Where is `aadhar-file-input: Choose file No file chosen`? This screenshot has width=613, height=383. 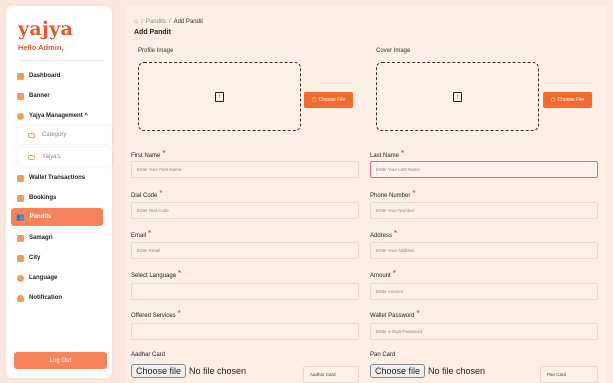 aadhar-file-input: Choose file No file chosen is located at coordinates (188, 371).